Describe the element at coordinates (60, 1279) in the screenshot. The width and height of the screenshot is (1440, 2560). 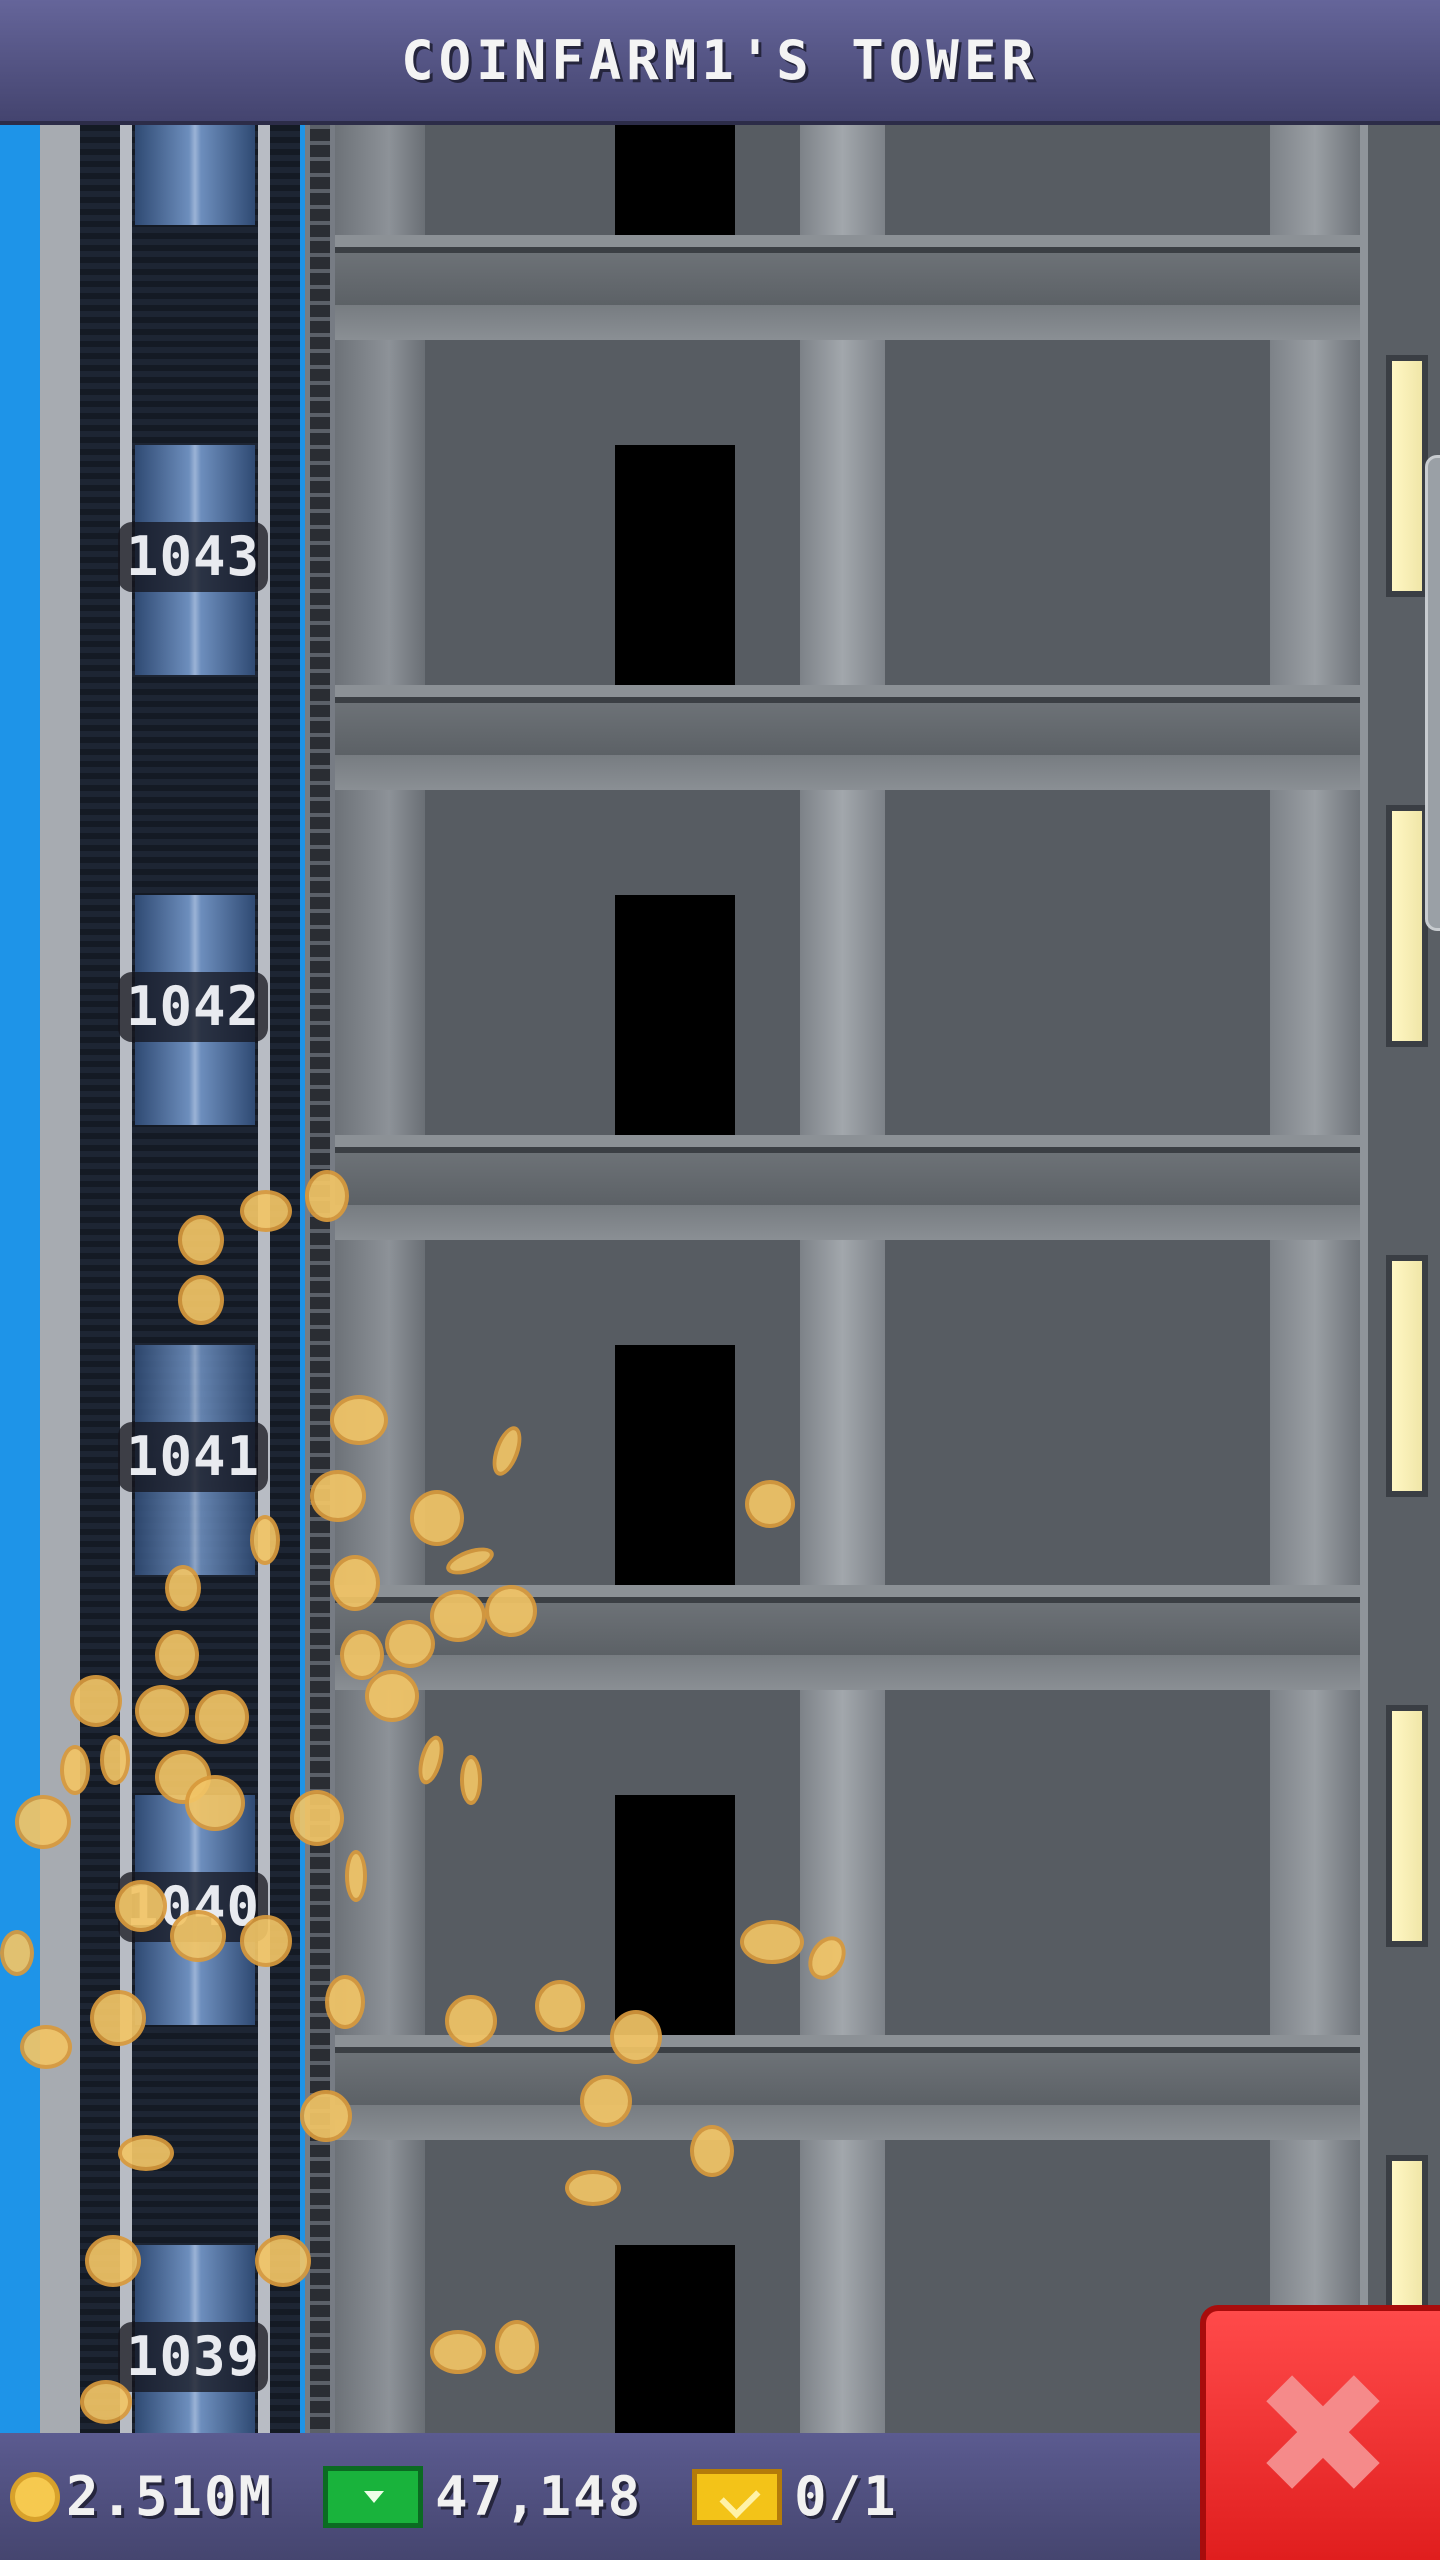
I see `building-edge` at that location.